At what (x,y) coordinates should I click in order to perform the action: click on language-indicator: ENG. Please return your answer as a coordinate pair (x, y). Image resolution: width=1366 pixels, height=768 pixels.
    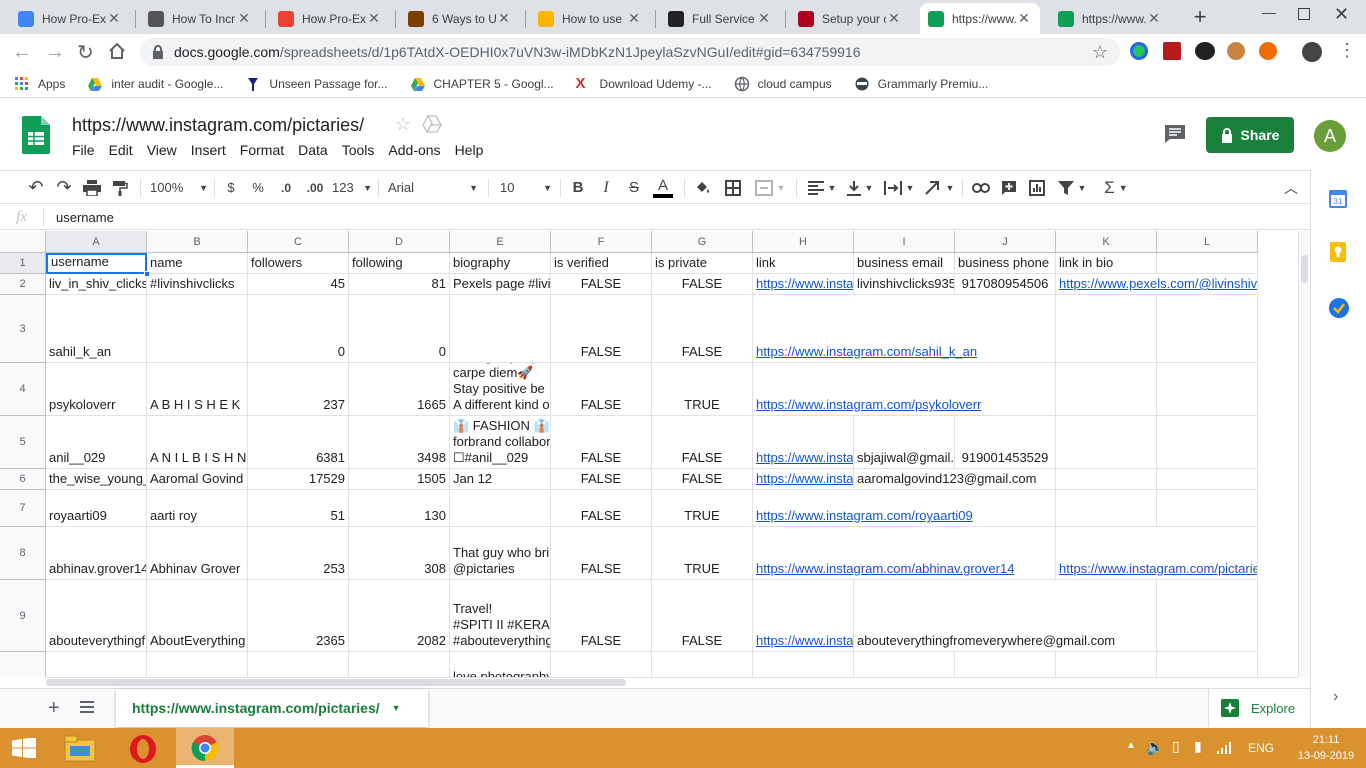
    Looking at the image, I should click on (1261, 748).